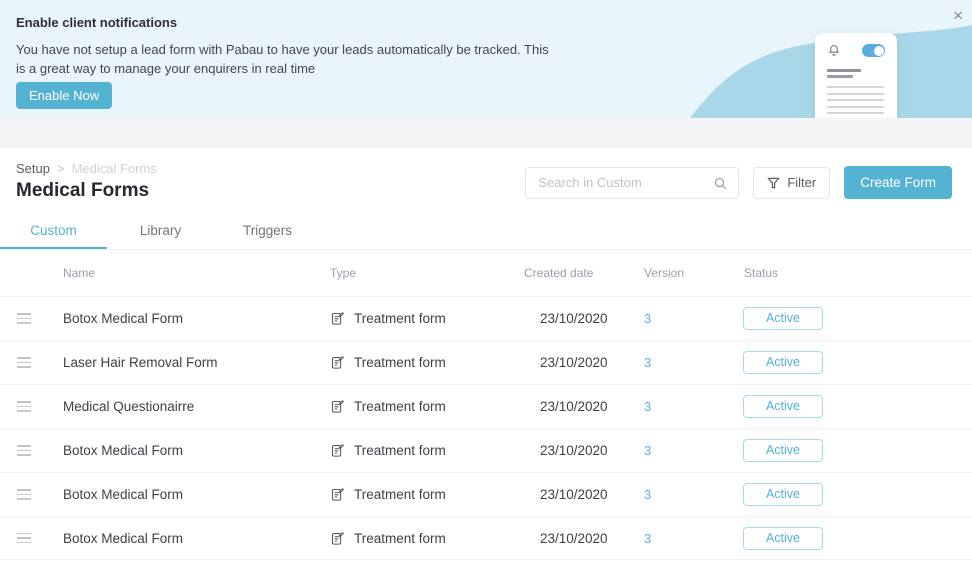  Describe the element at coordinates (898, 182) in the screenshot. I see `create-form-button: Create Form` at that location.